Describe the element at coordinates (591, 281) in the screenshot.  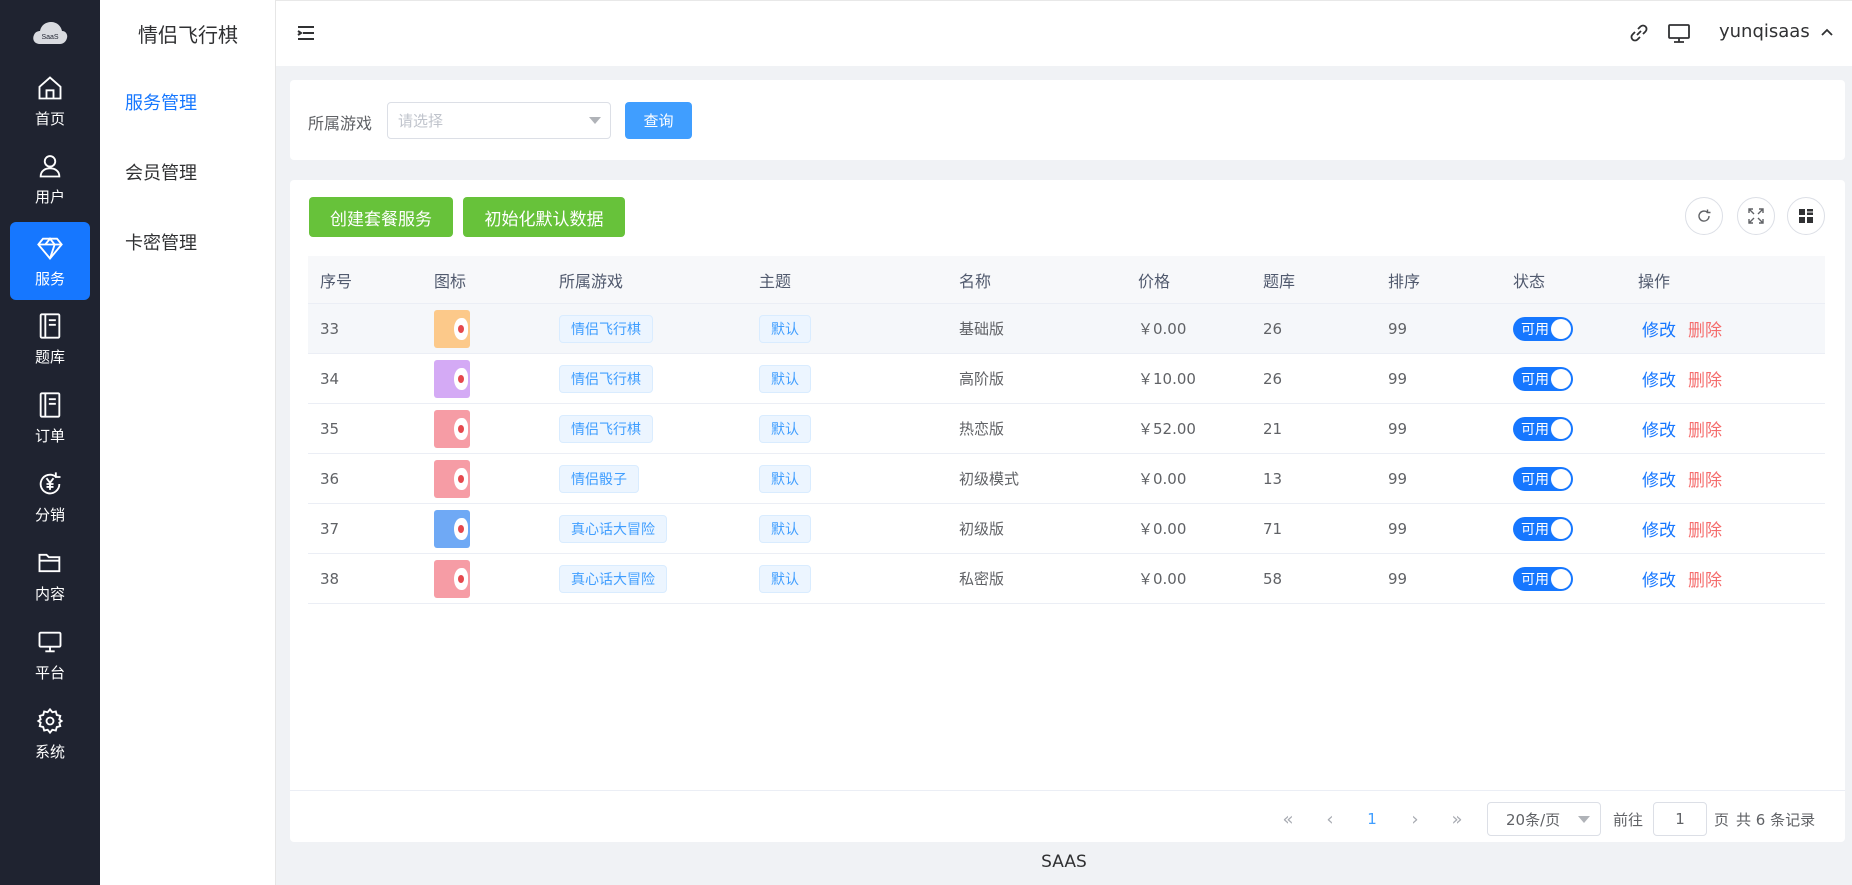
I see `col-header-game: 所属游戏` at that location.